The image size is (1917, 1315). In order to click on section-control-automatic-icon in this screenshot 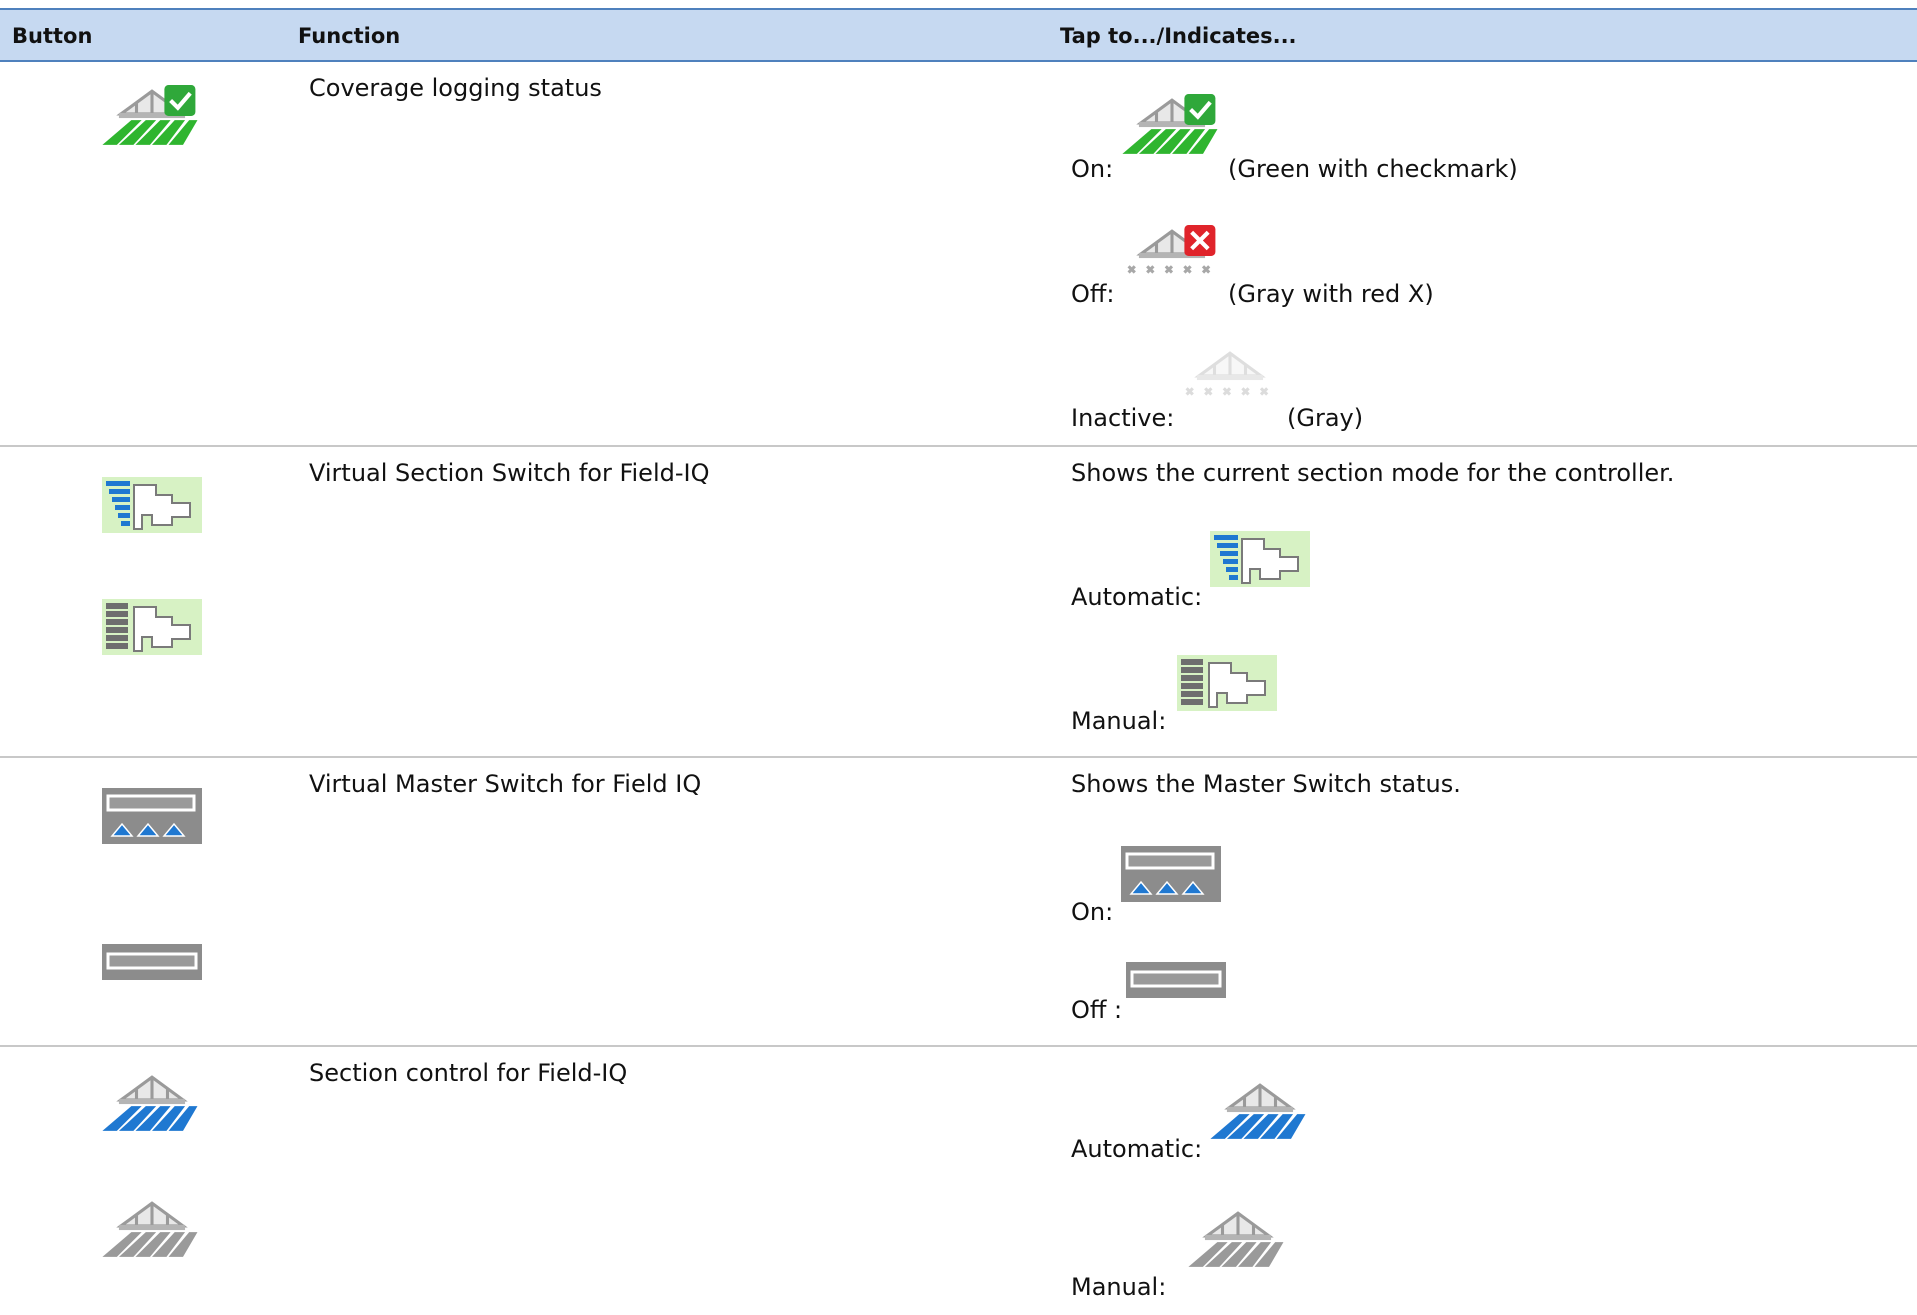, I will do `click(1260, 1110)`.